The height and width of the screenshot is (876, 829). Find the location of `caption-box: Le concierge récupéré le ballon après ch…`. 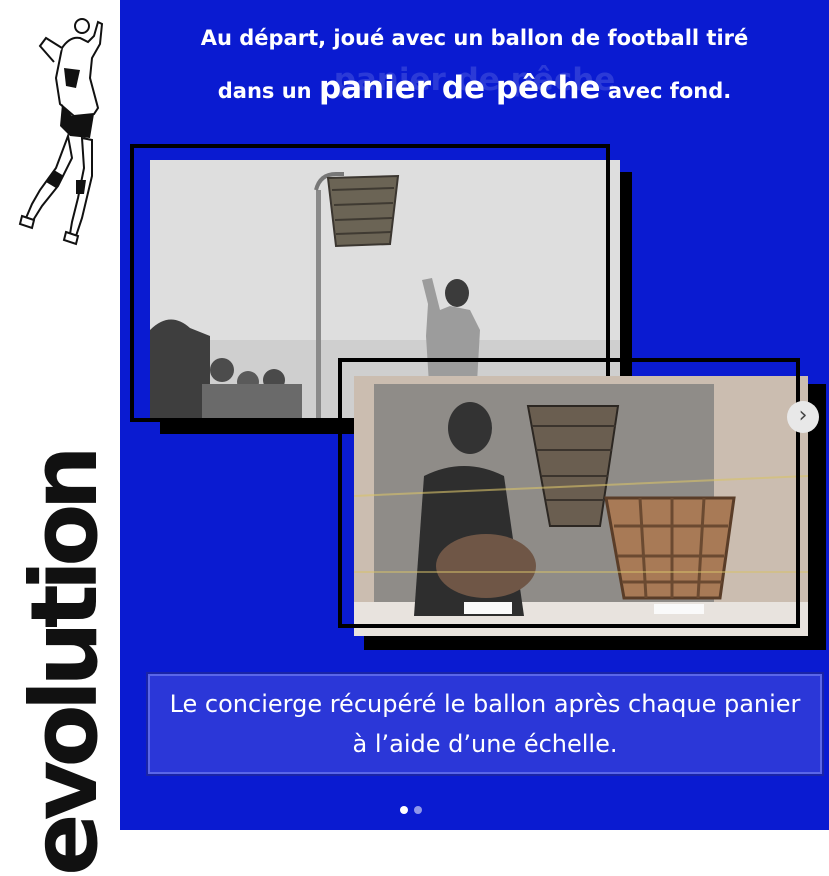

caption-box: Le concierge récupéré le ballon après ch… is located at coordinates (485, 724).